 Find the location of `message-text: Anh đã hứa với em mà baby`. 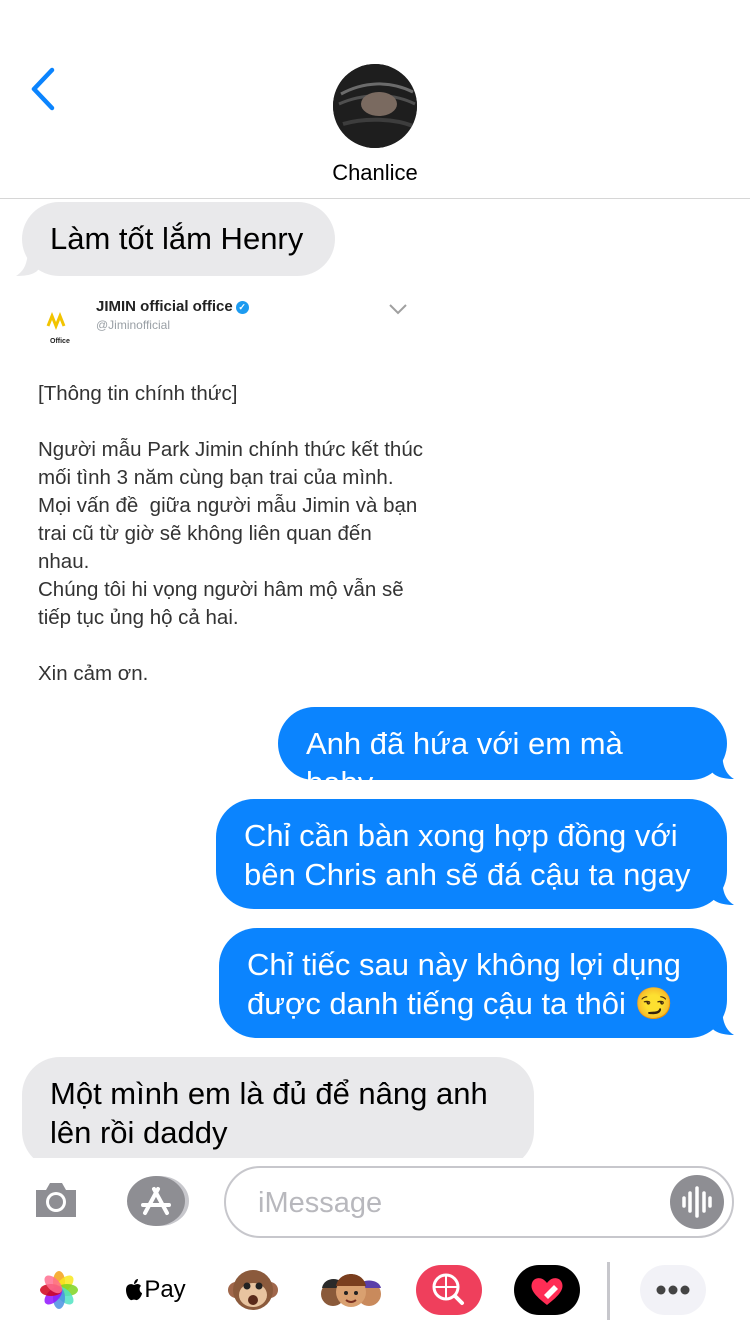

message-text: Anh đã hứa với em mà baby is located at coordinates (464, 763).